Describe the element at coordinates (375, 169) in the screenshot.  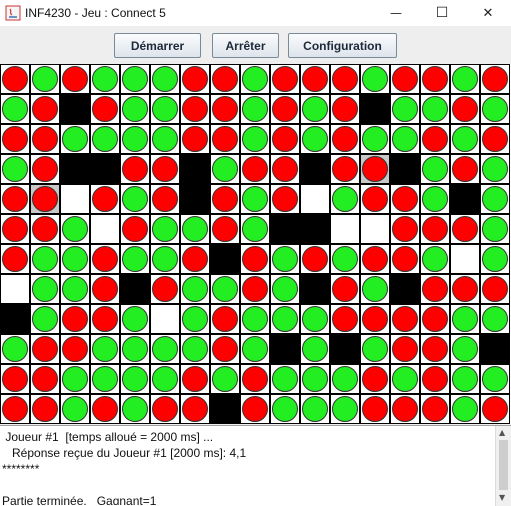
I see `highlighted-red-piece` at that location.